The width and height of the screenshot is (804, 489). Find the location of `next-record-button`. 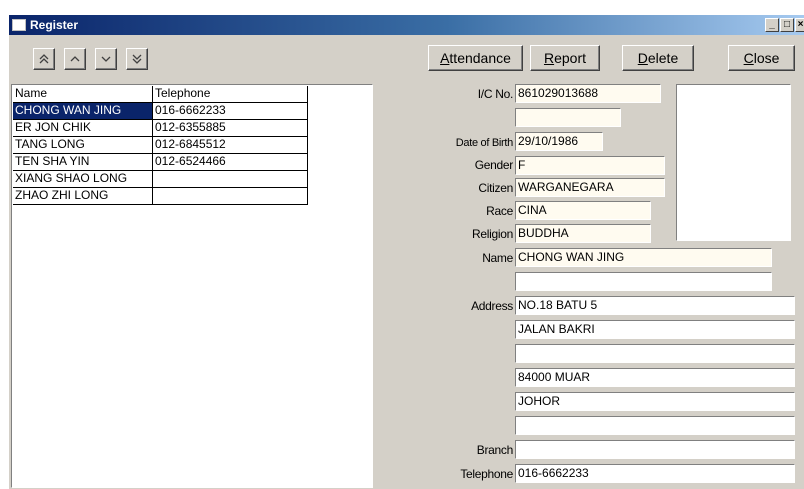

next-record-button is located at coordinates (106, 59).